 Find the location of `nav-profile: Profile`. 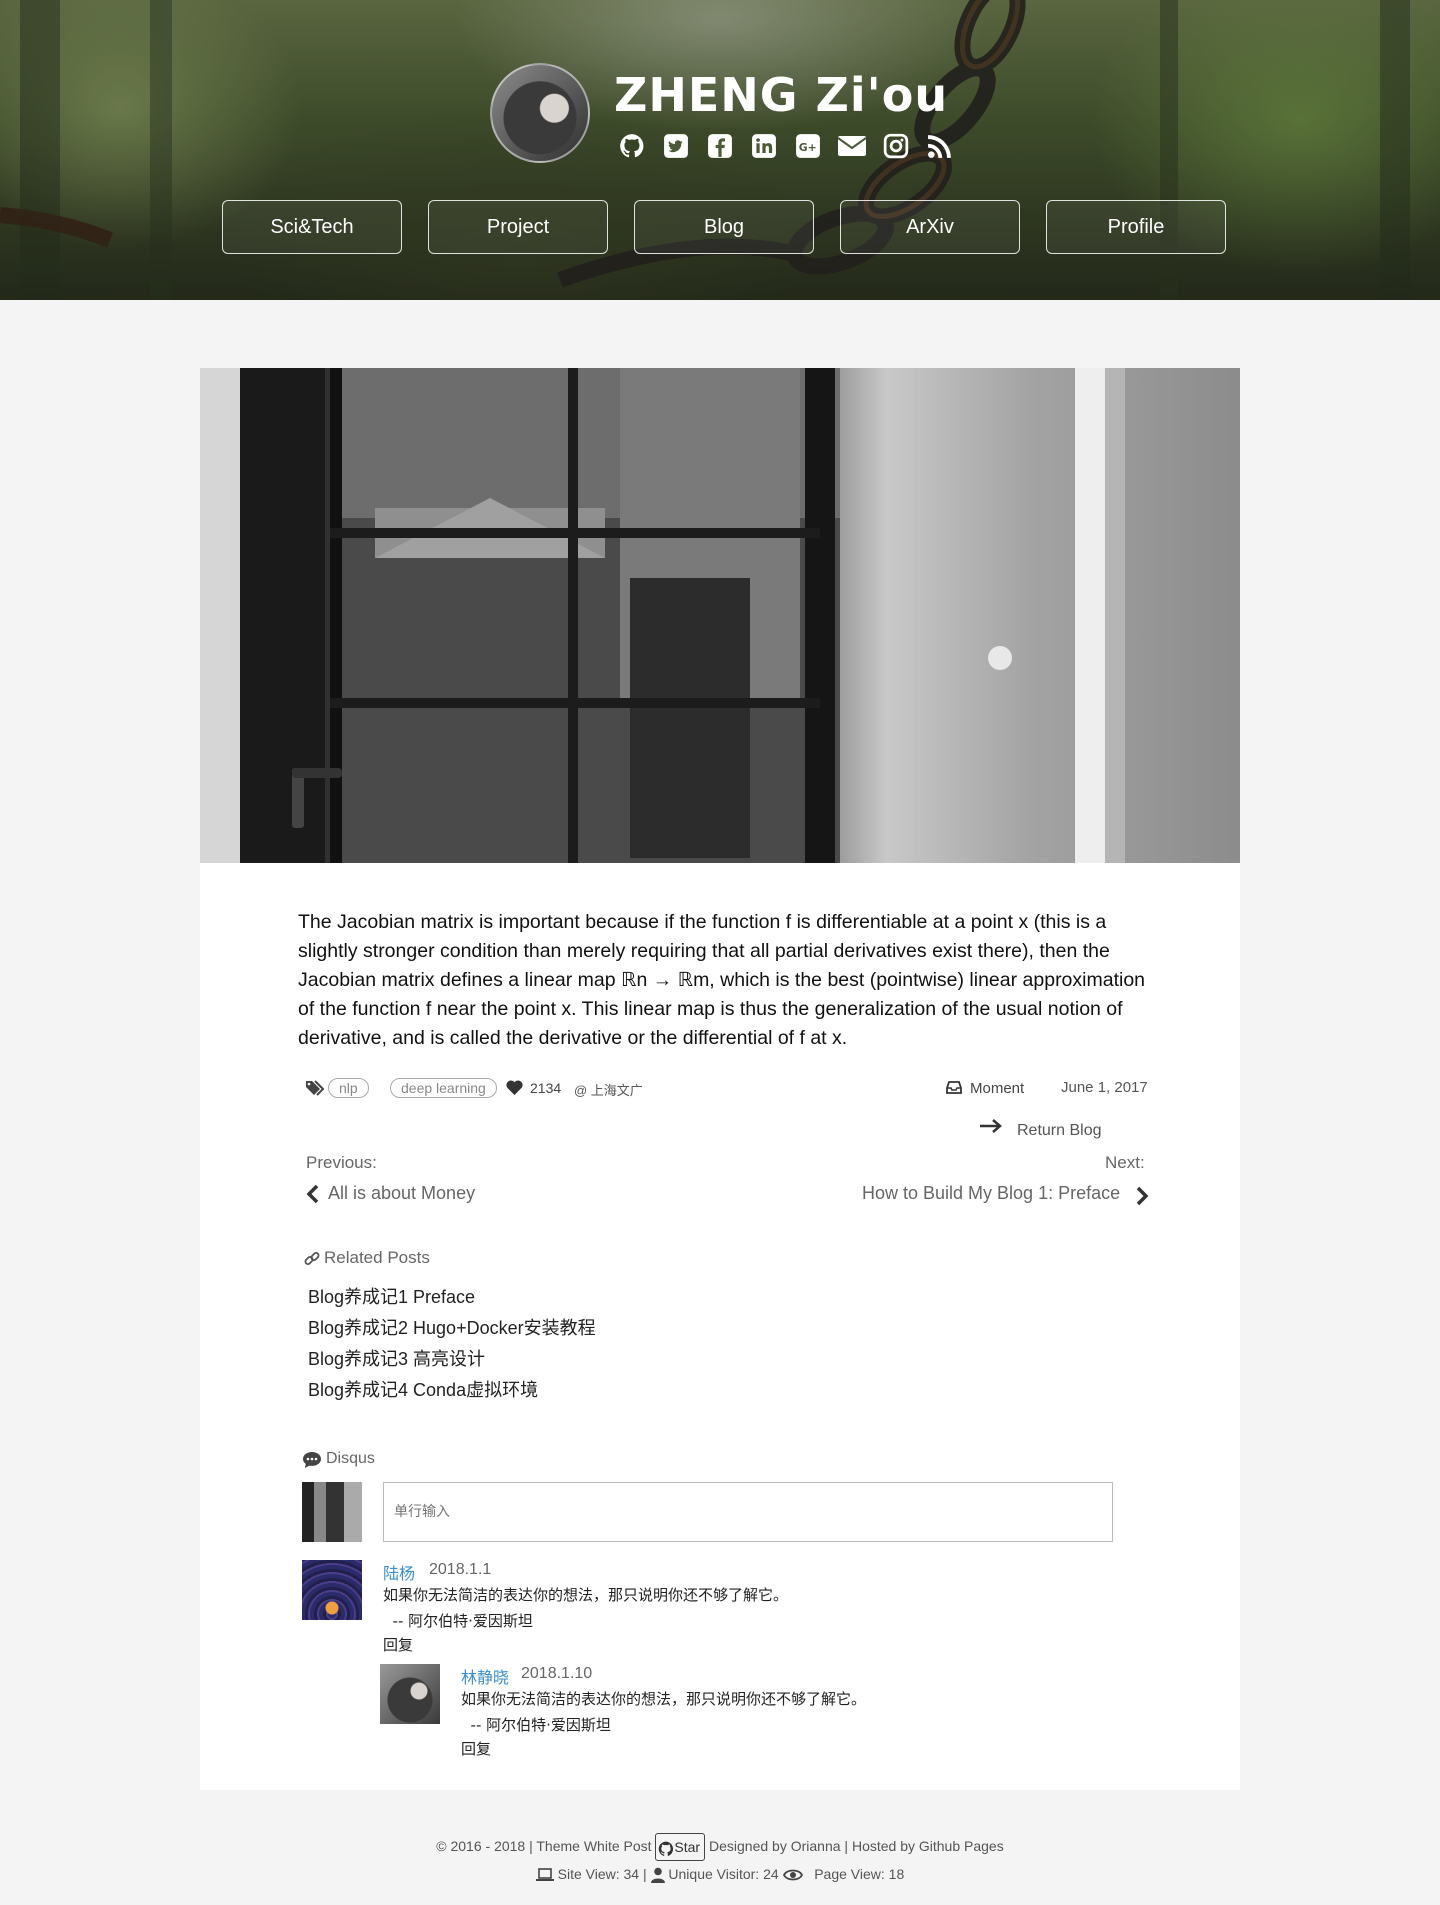

nav-profile: Profile is located at coordinates (1136, 227).